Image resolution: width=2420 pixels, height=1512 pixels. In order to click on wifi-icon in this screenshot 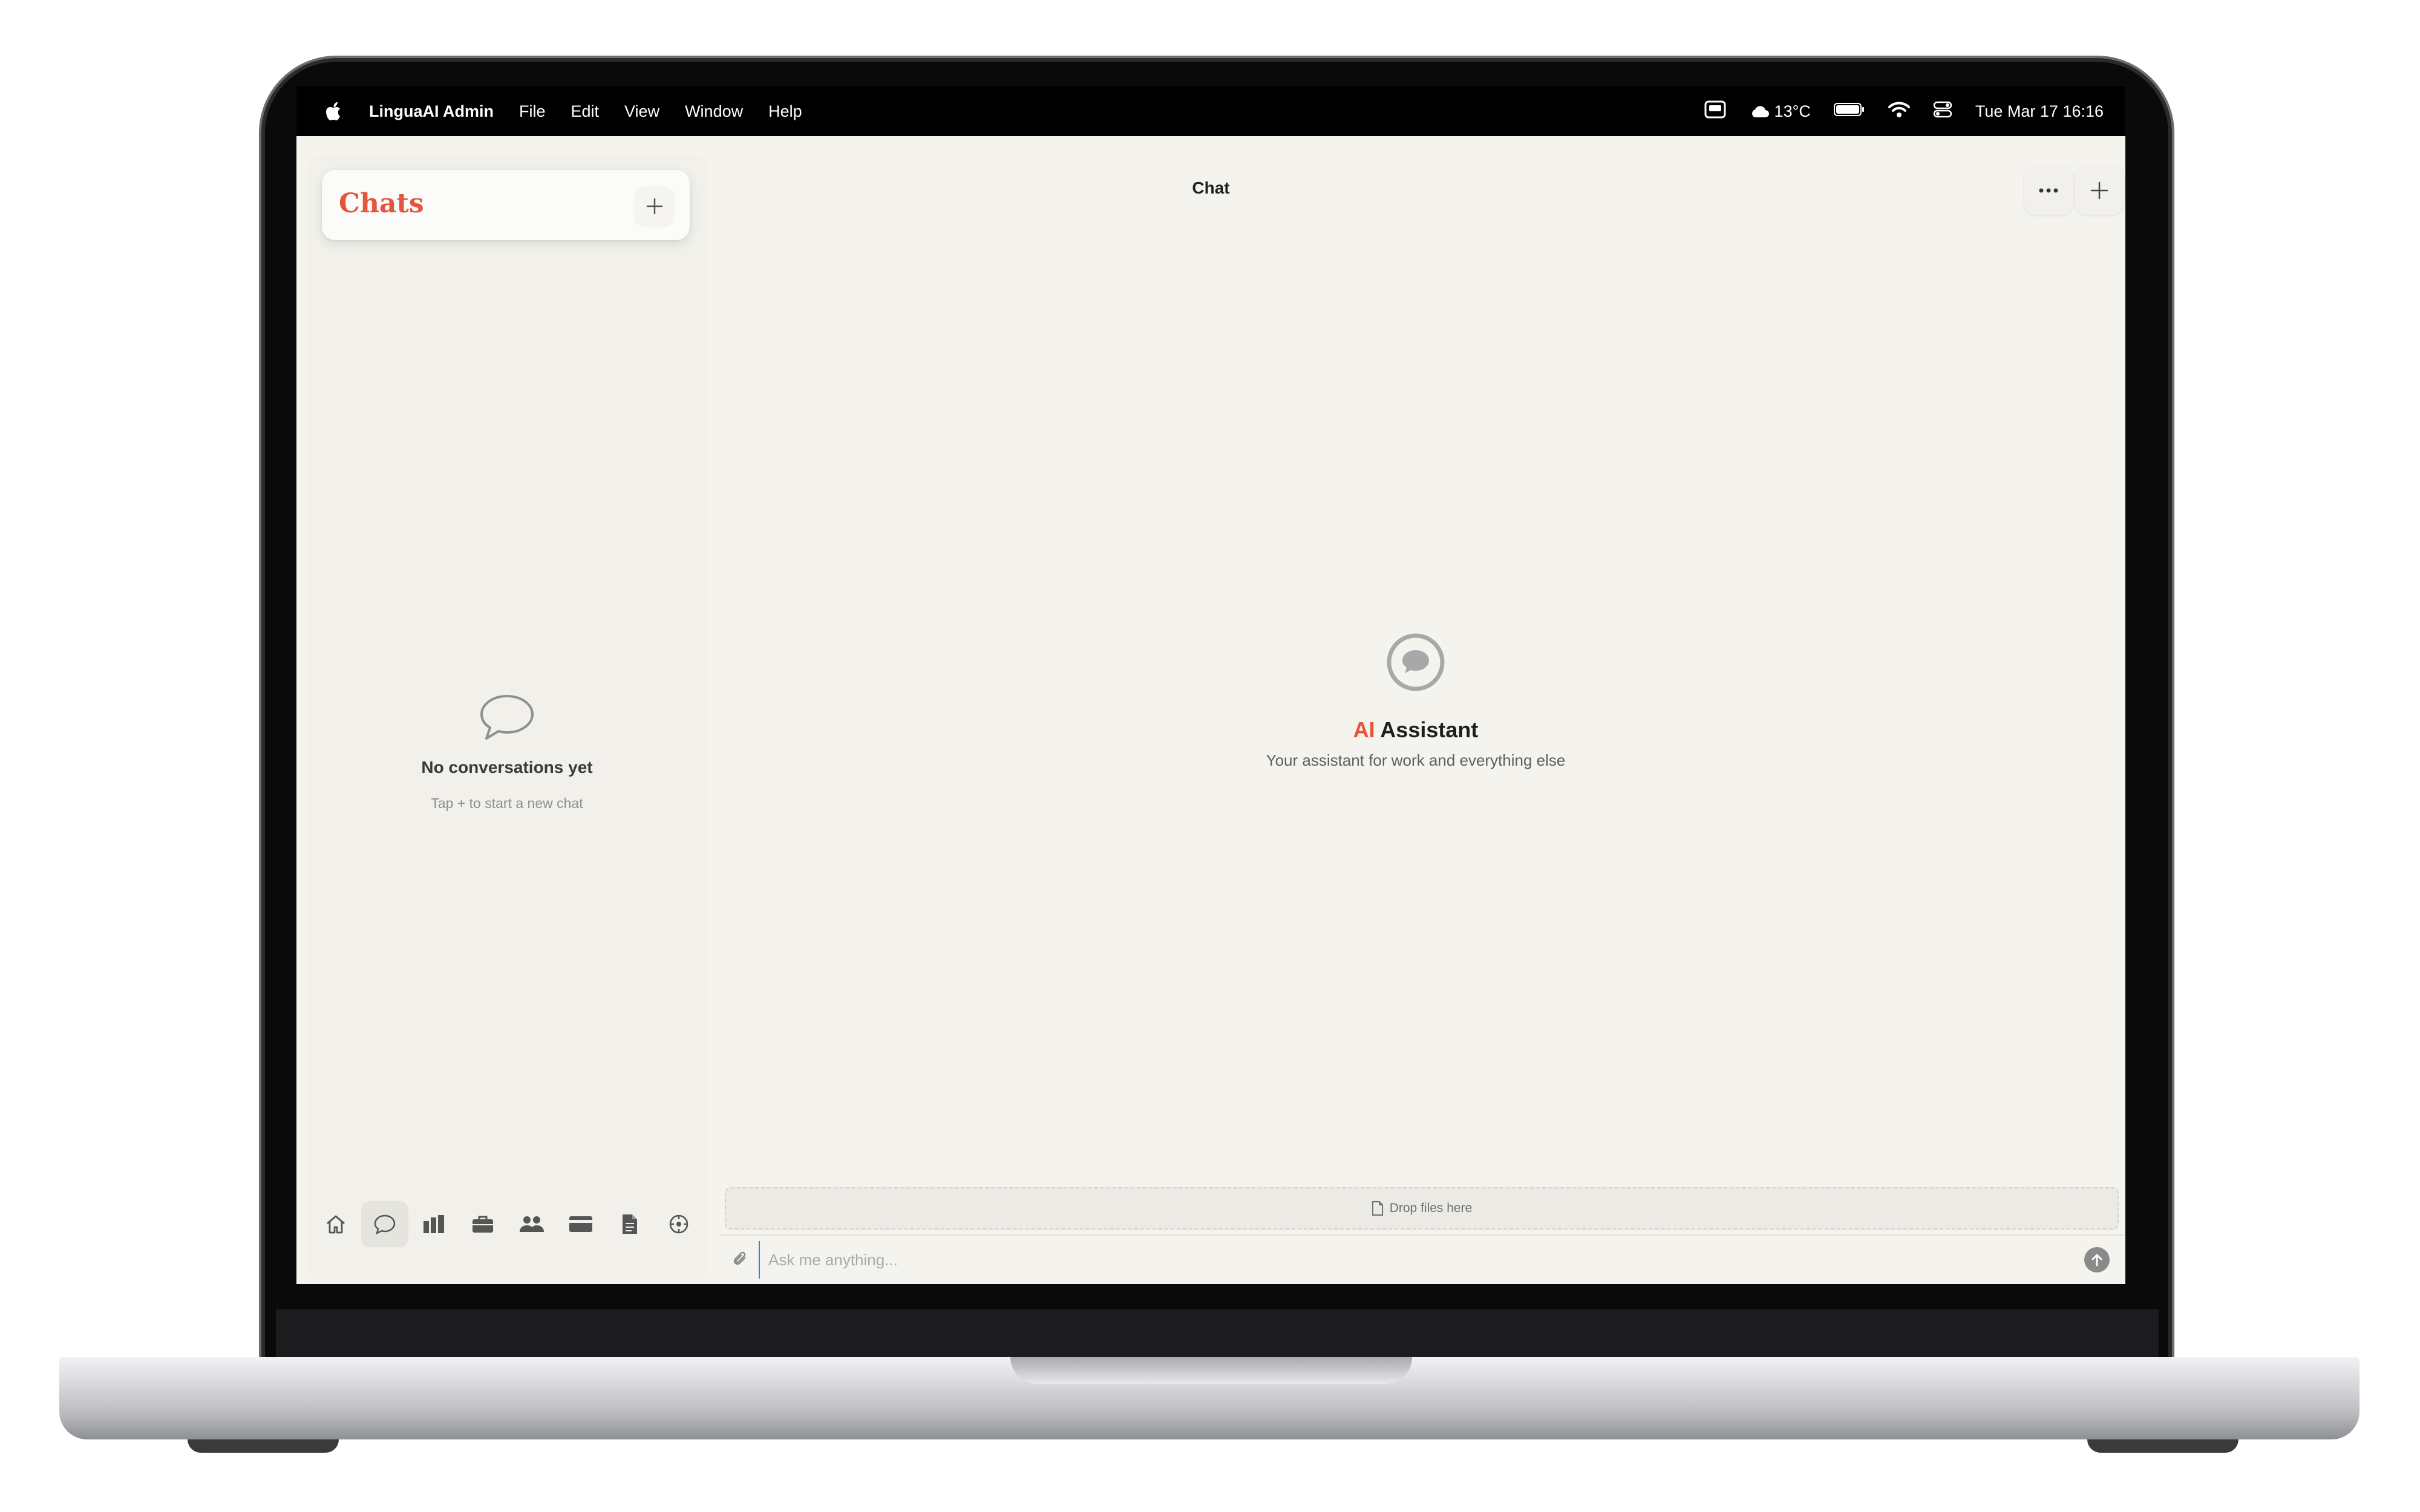, I will do `click(1899, 112)`.